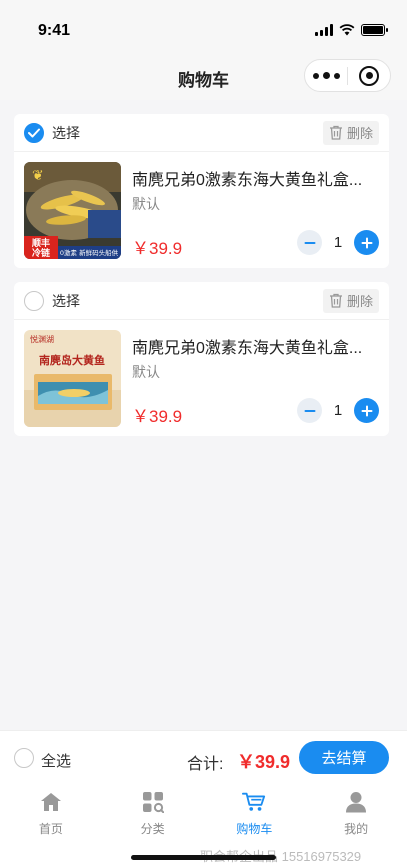  Describe the element at coordinates (254, 829) in the screenshot. I see `tab-label: 购物车` at that location.